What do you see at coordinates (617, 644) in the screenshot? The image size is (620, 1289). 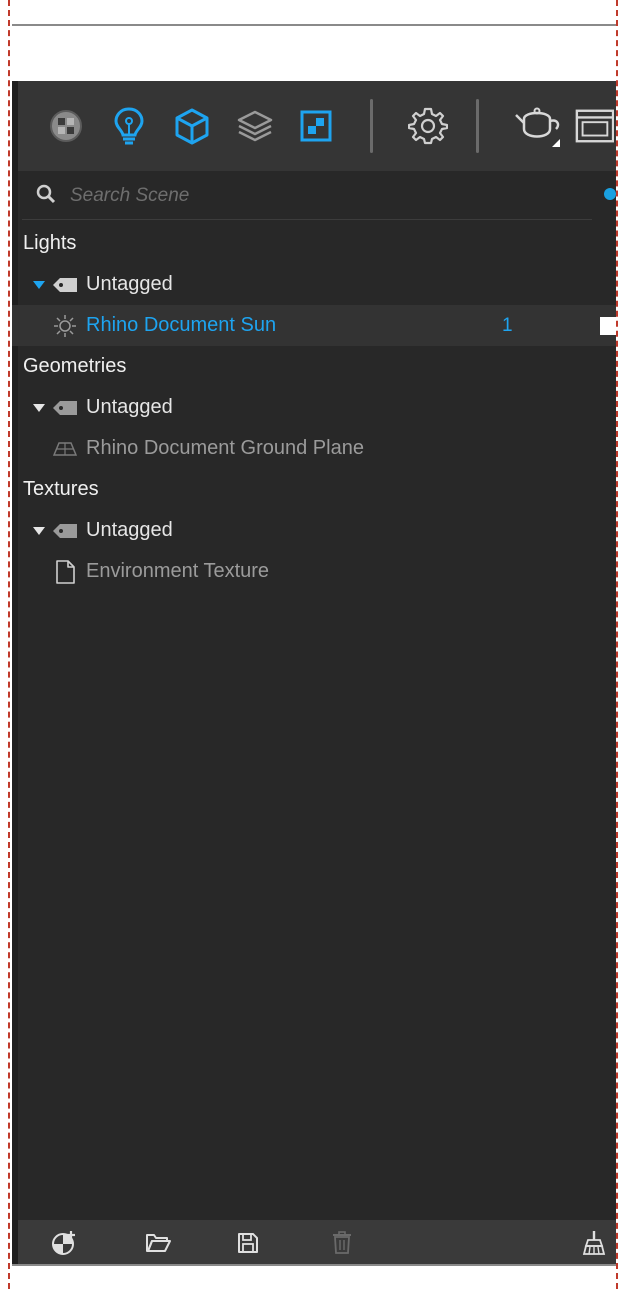 I see `right-dashed-border` at bounding box center [617, 644].